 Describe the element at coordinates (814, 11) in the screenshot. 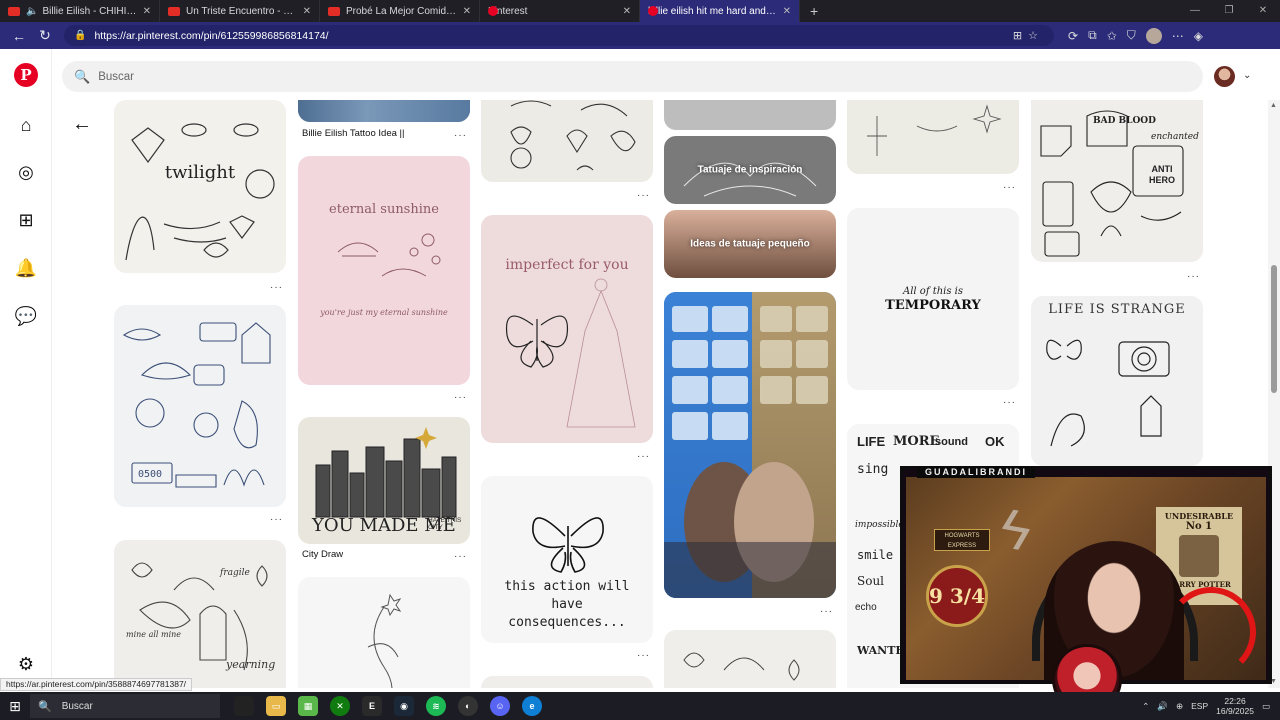

I see `new-tab-button: +` at that location.